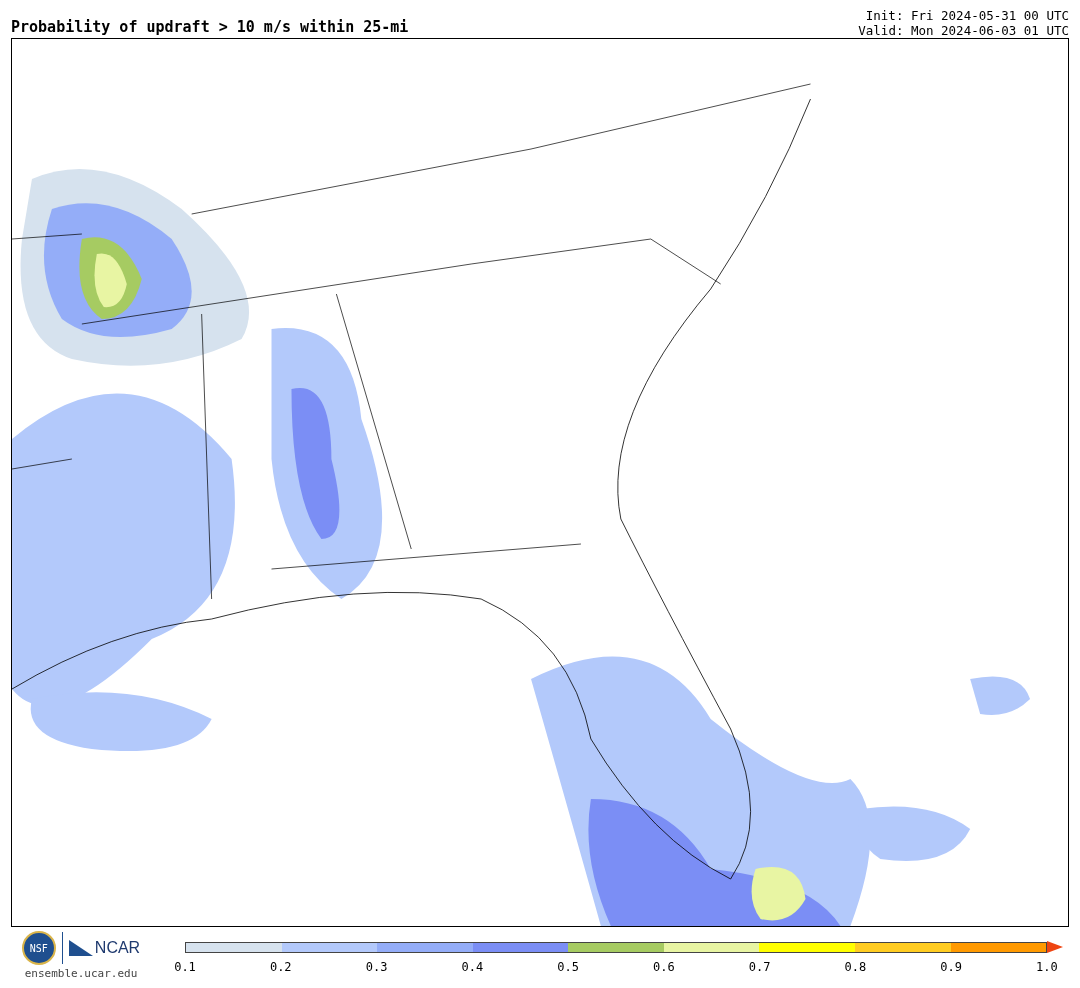 Image resolution: width=1080 pixels, height=988 pixels. What do you see at coordinates (855, 967) in the screenshot?
I see `colorbar-tick-label: 0.8` at bounding box center [855, 967].